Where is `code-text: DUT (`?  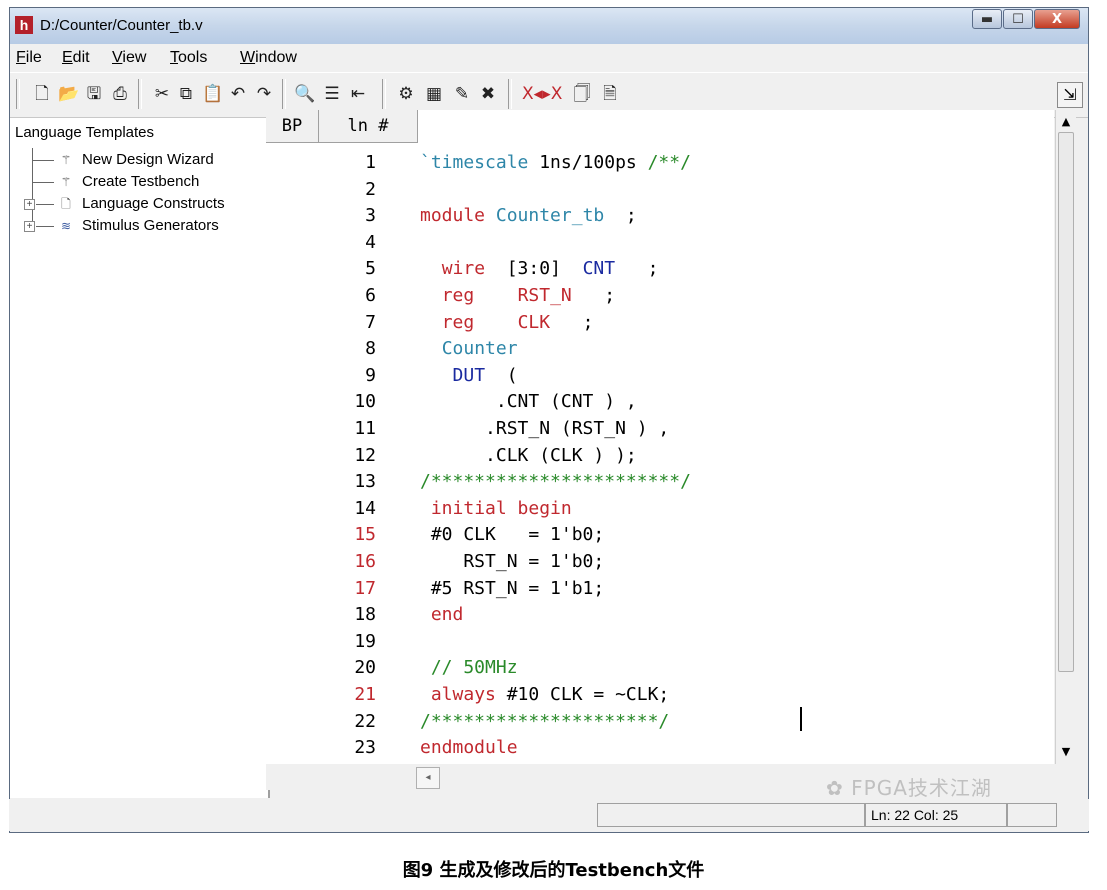 code-text: DUT ( is located at coordinates (485, 375).